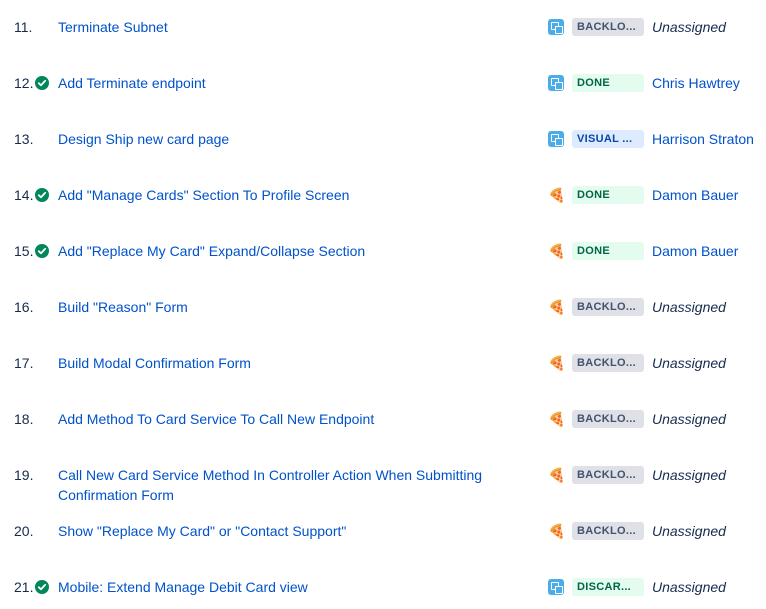 The image size is (766, 609). Describe the element at coordinates (24, 363) in the screenshot. I see `issue-number: 17.` at that location.